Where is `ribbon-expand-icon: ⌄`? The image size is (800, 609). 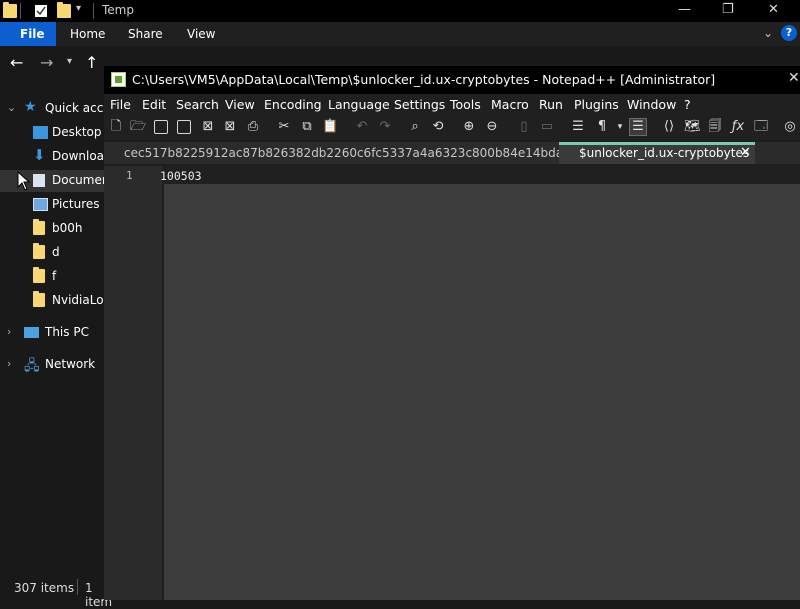
ribbon-expand-icon: ⌄ is located at coordinates (768, 33).